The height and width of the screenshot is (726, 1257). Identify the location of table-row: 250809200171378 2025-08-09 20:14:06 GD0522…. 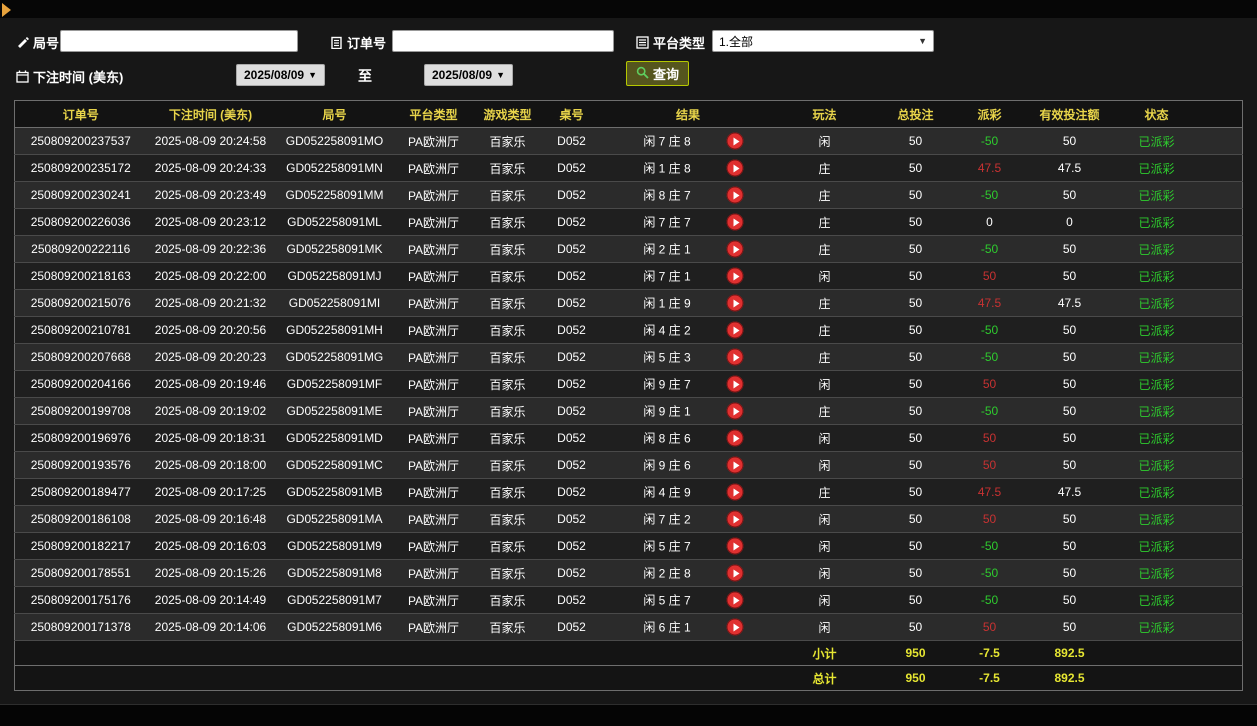
(628, 627).